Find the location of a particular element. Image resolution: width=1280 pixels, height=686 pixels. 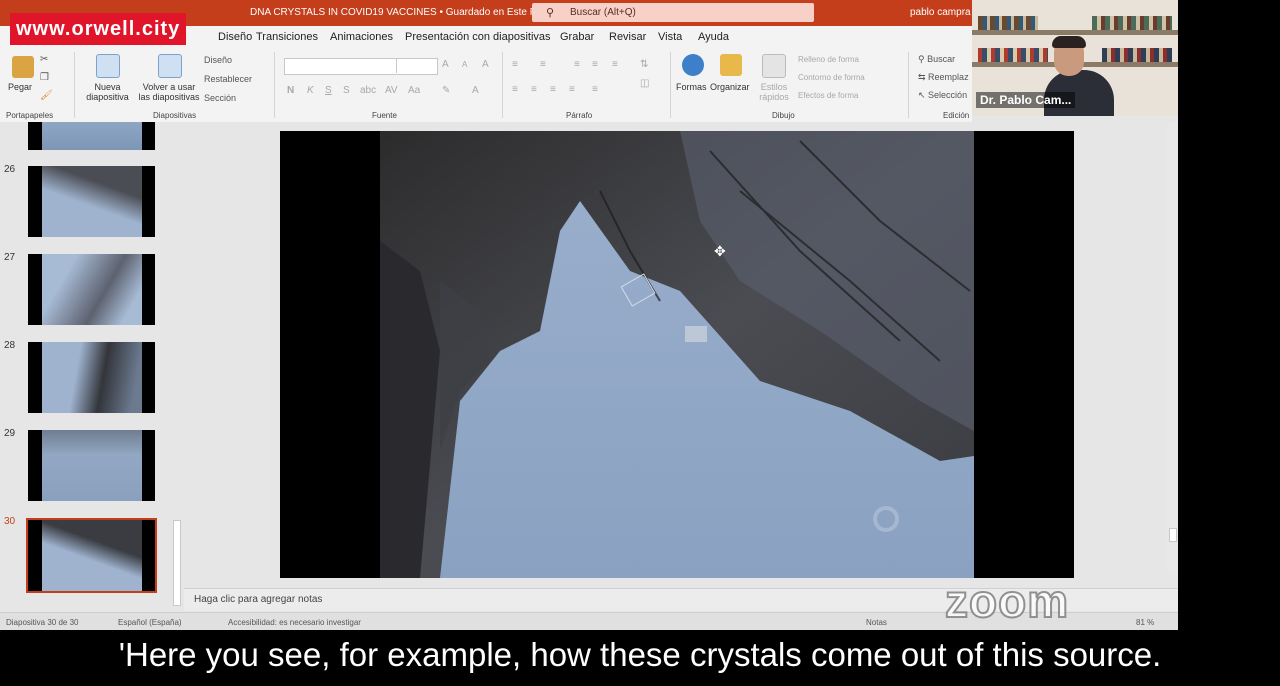

quick-styles-icon is located at coordinates (774, 66).